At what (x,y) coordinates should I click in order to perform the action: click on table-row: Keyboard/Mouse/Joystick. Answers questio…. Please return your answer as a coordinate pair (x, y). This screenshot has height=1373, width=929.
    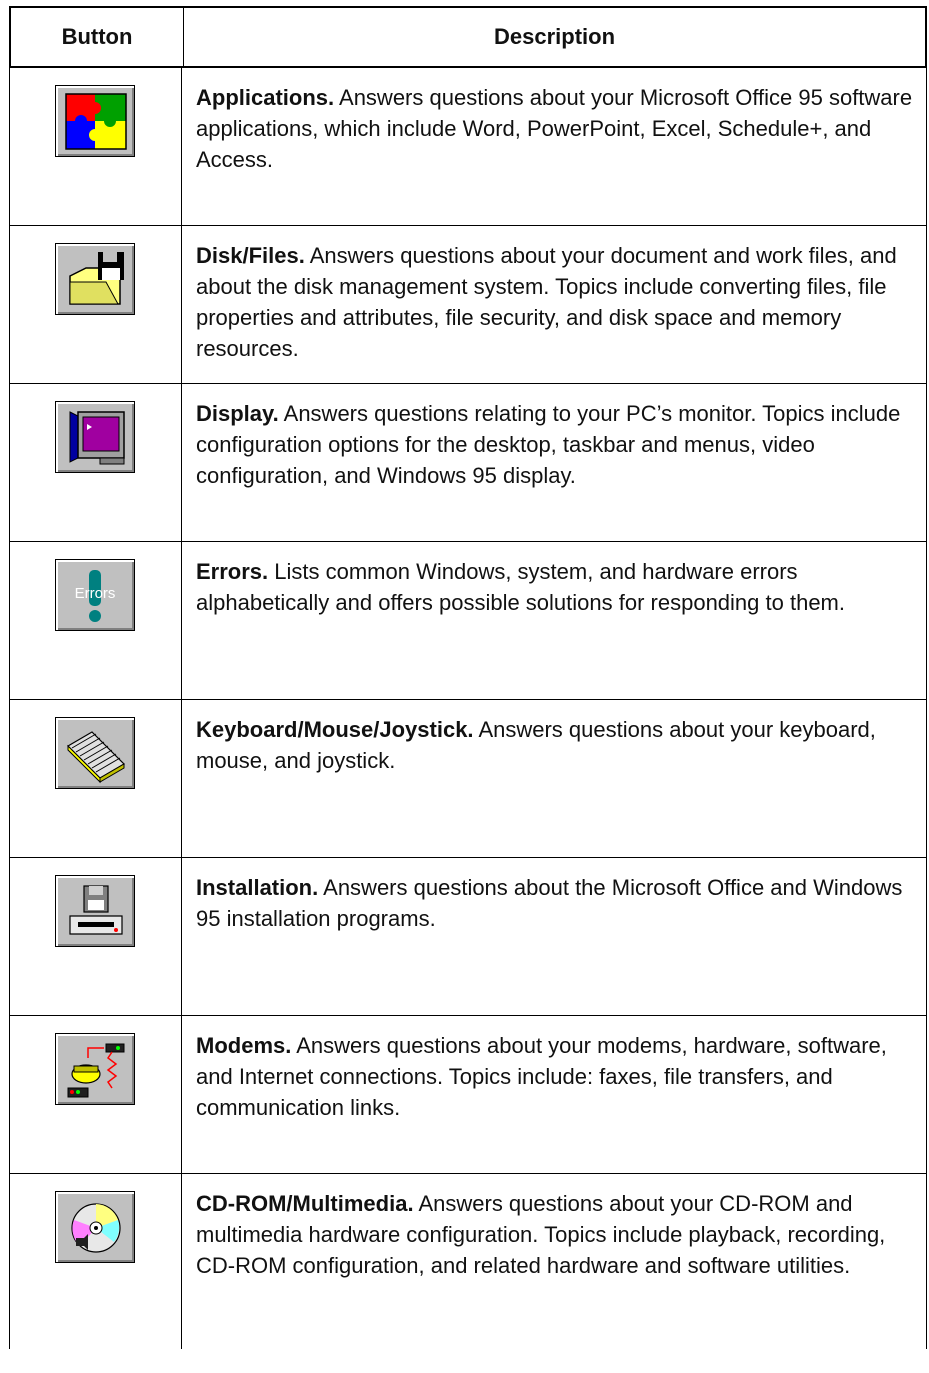
    Looking at the image, I should click on (468, 779).